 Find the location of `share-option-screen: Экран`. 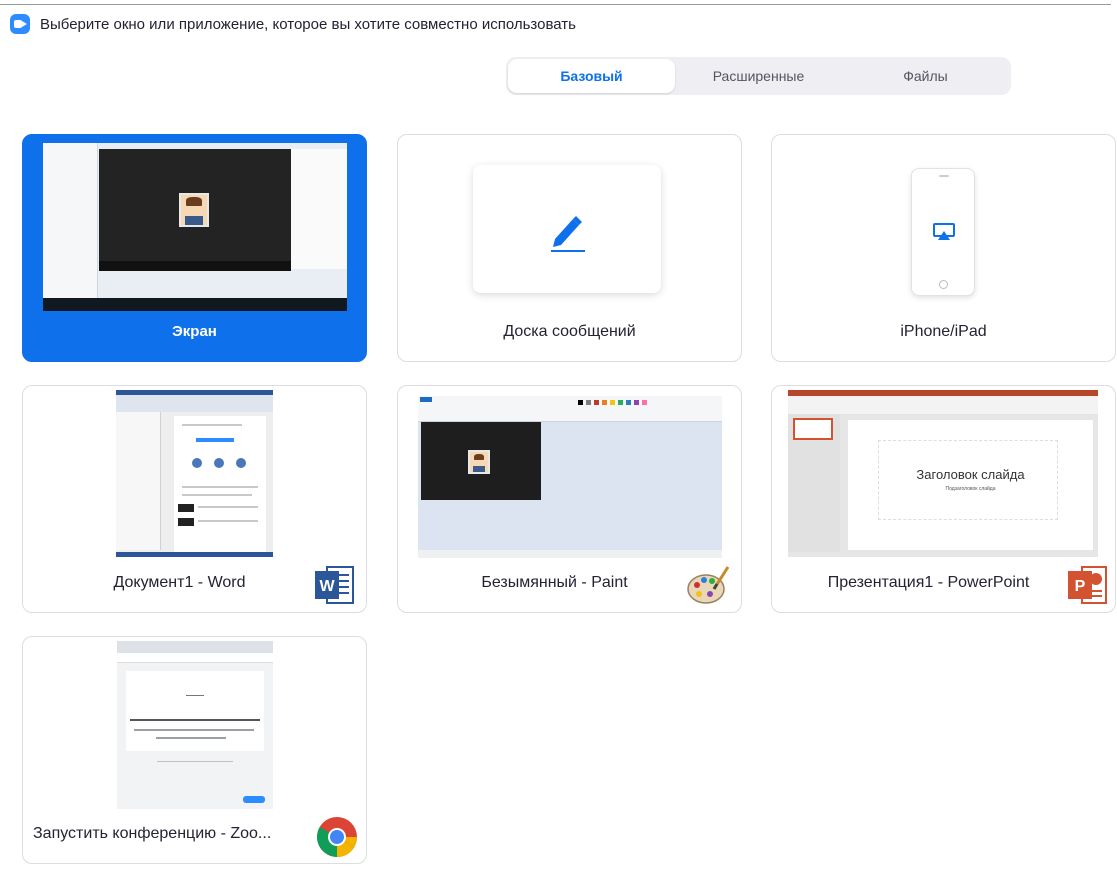

share-option-screen: Экран is located at coordinates (194, 248).